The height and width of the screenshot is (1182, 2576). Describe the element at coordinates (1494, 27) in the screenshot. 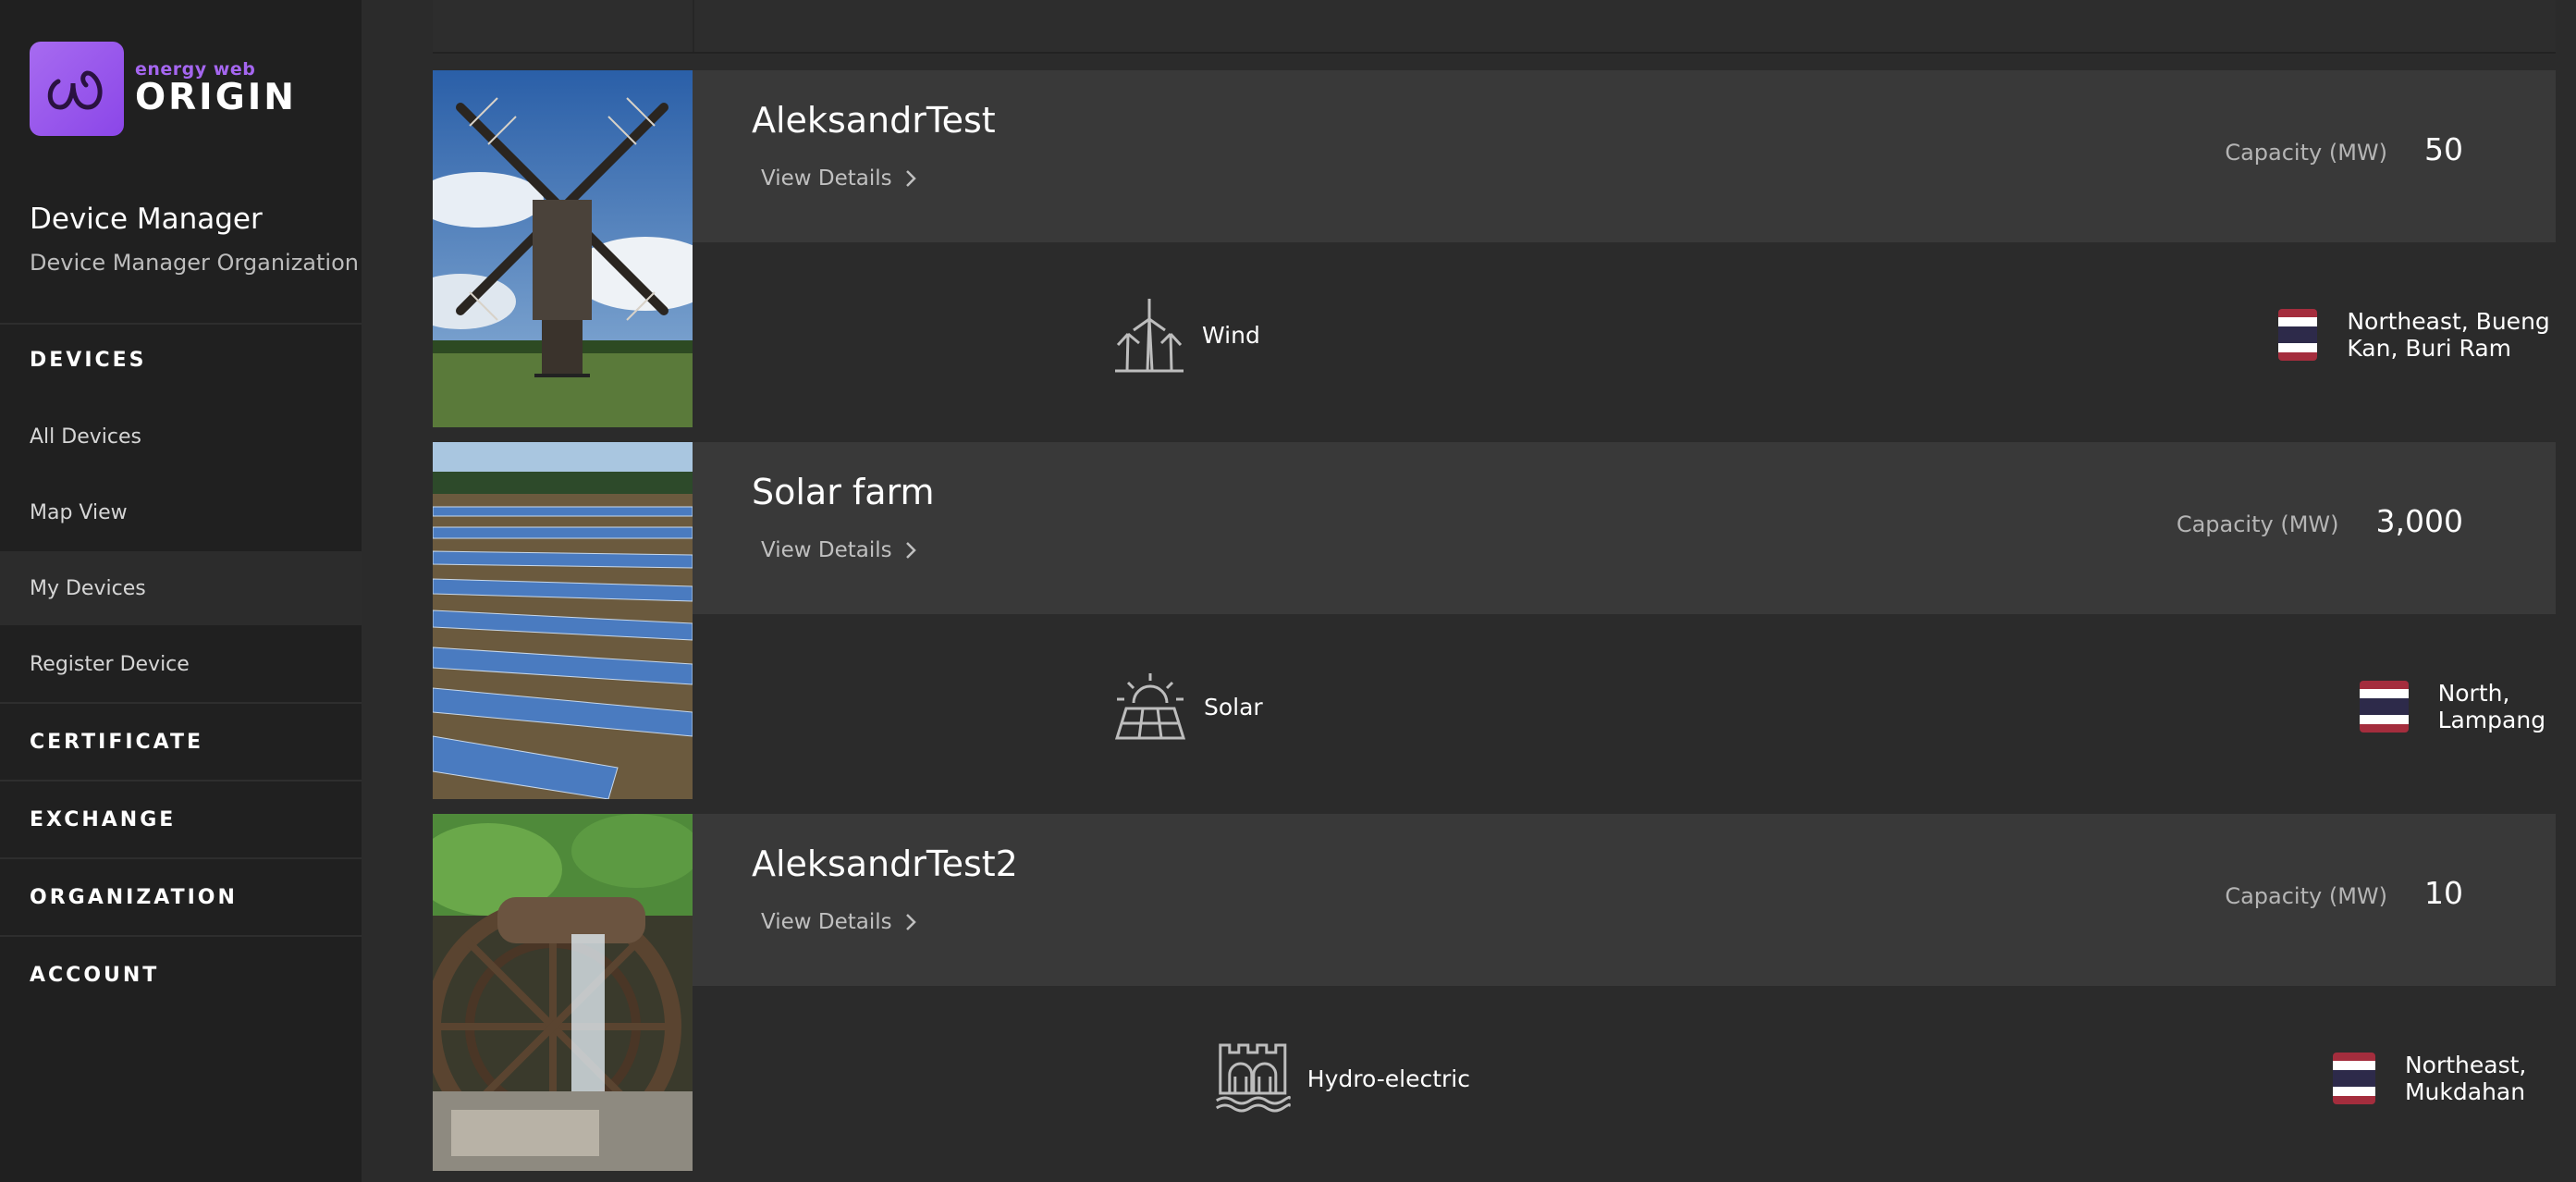

I see `device-card-partial` at that location.